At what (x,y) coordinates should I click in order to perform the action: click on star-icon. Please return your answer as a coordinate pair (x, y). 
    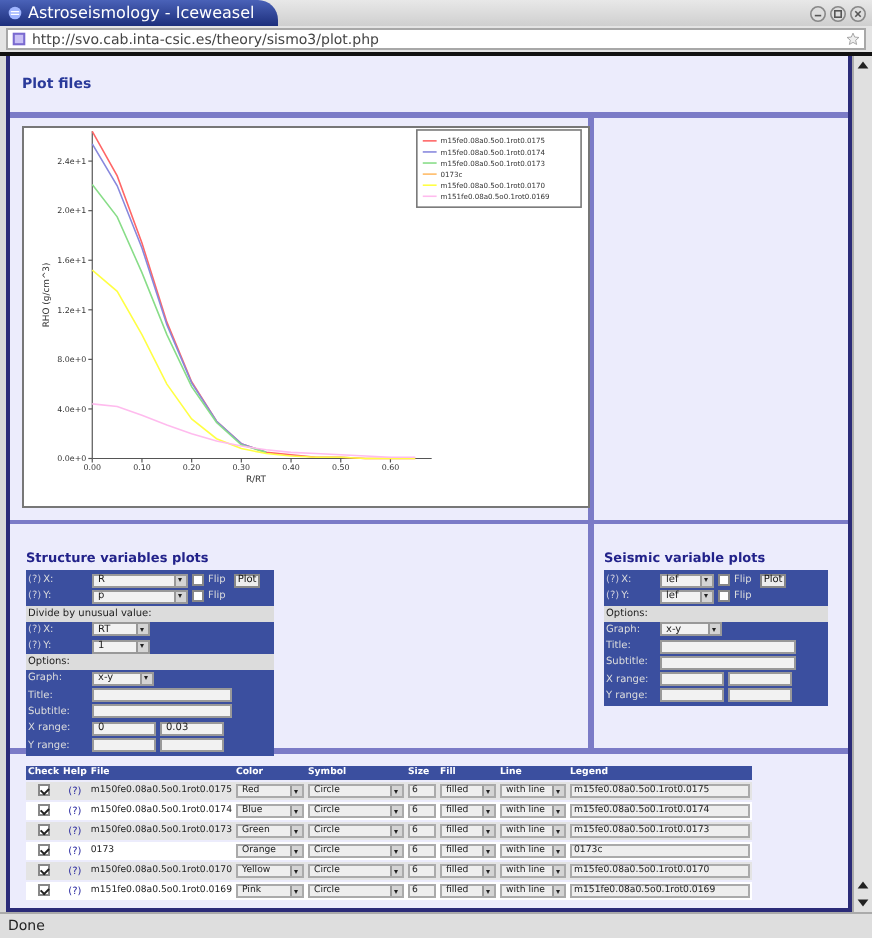
    Looking at the image, I should click on (853, 39).